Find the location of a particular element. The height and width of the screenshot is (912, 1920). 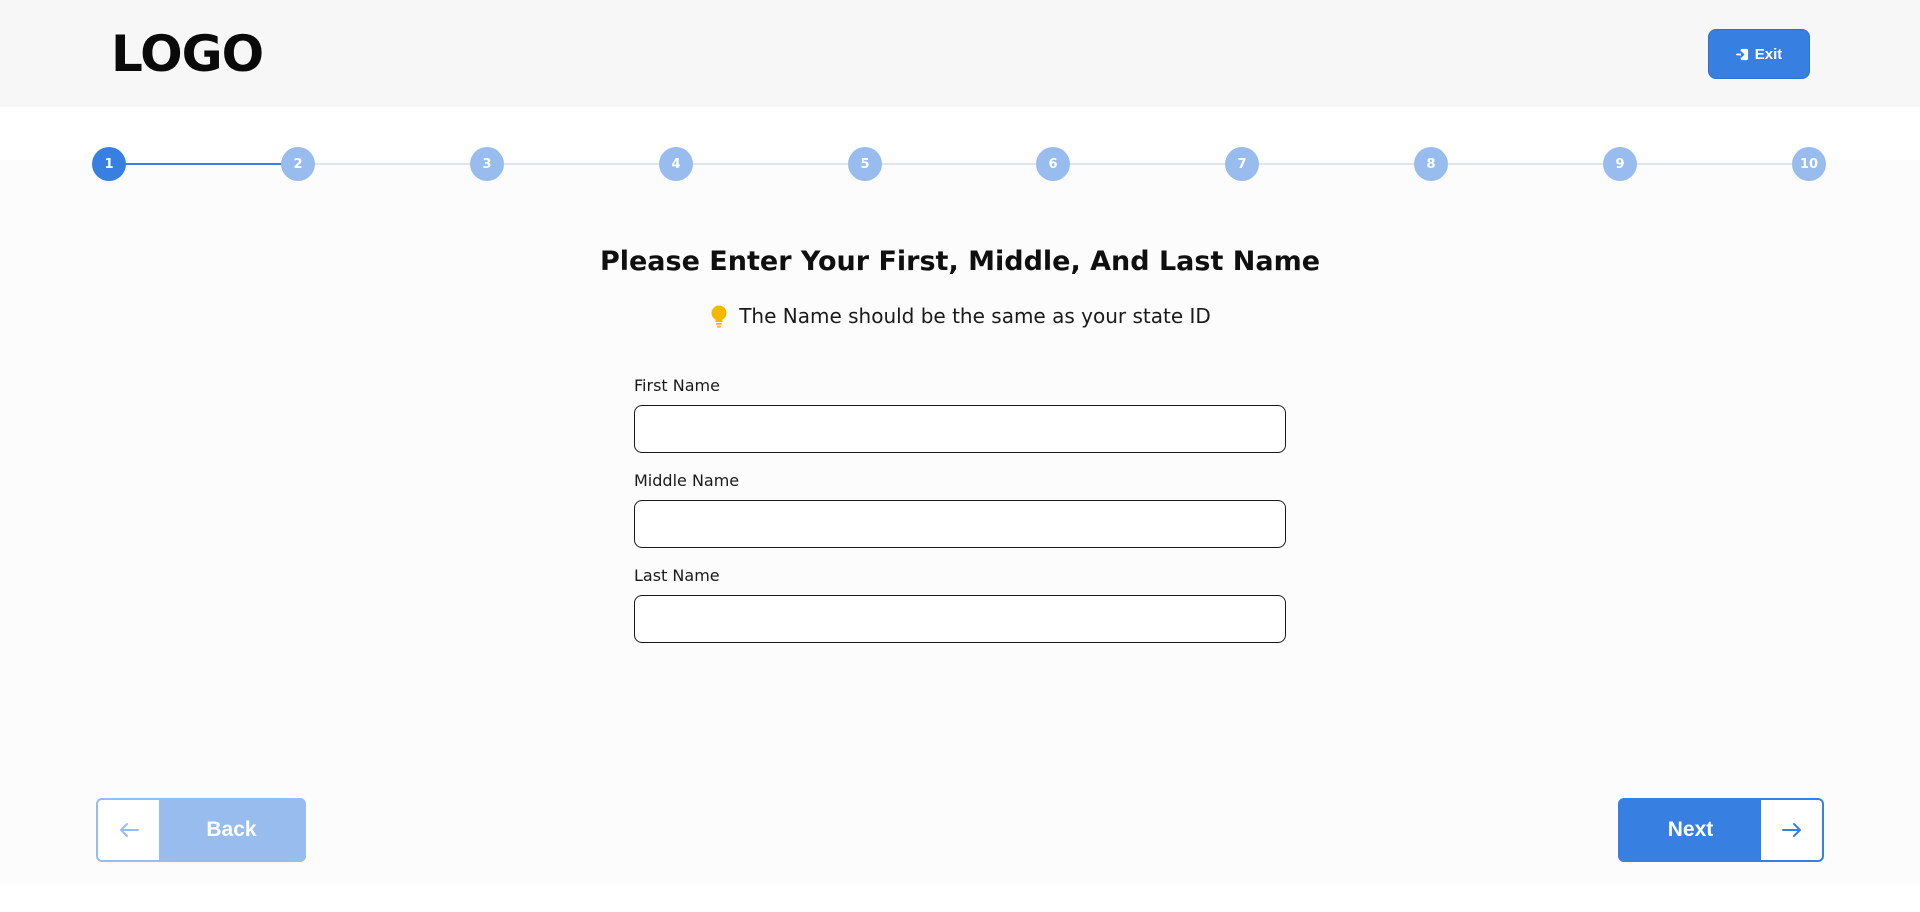

middle-name-label: Middle Name is located at coordinates (687, 480).